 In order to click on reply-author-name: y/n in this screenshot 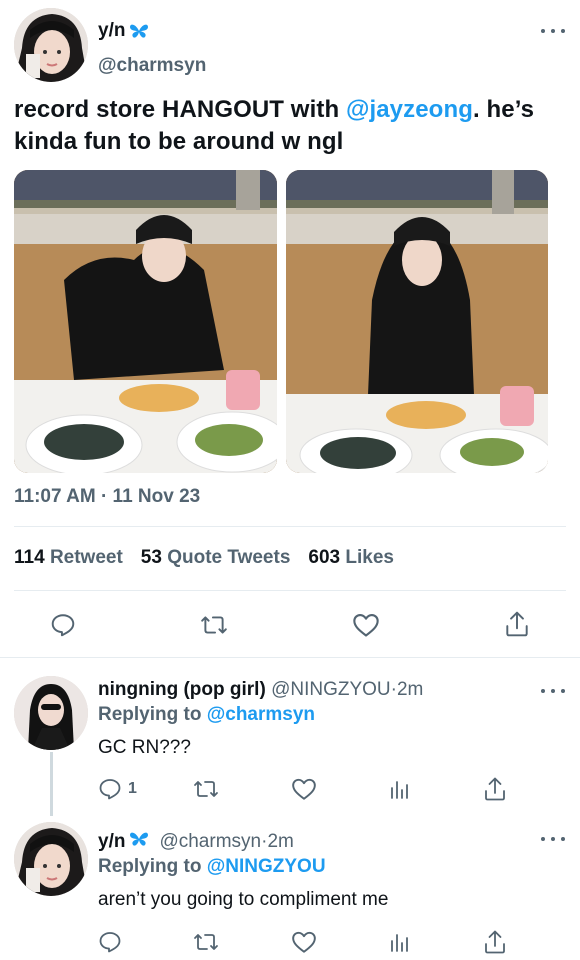, I will do `click(111, 842)`.